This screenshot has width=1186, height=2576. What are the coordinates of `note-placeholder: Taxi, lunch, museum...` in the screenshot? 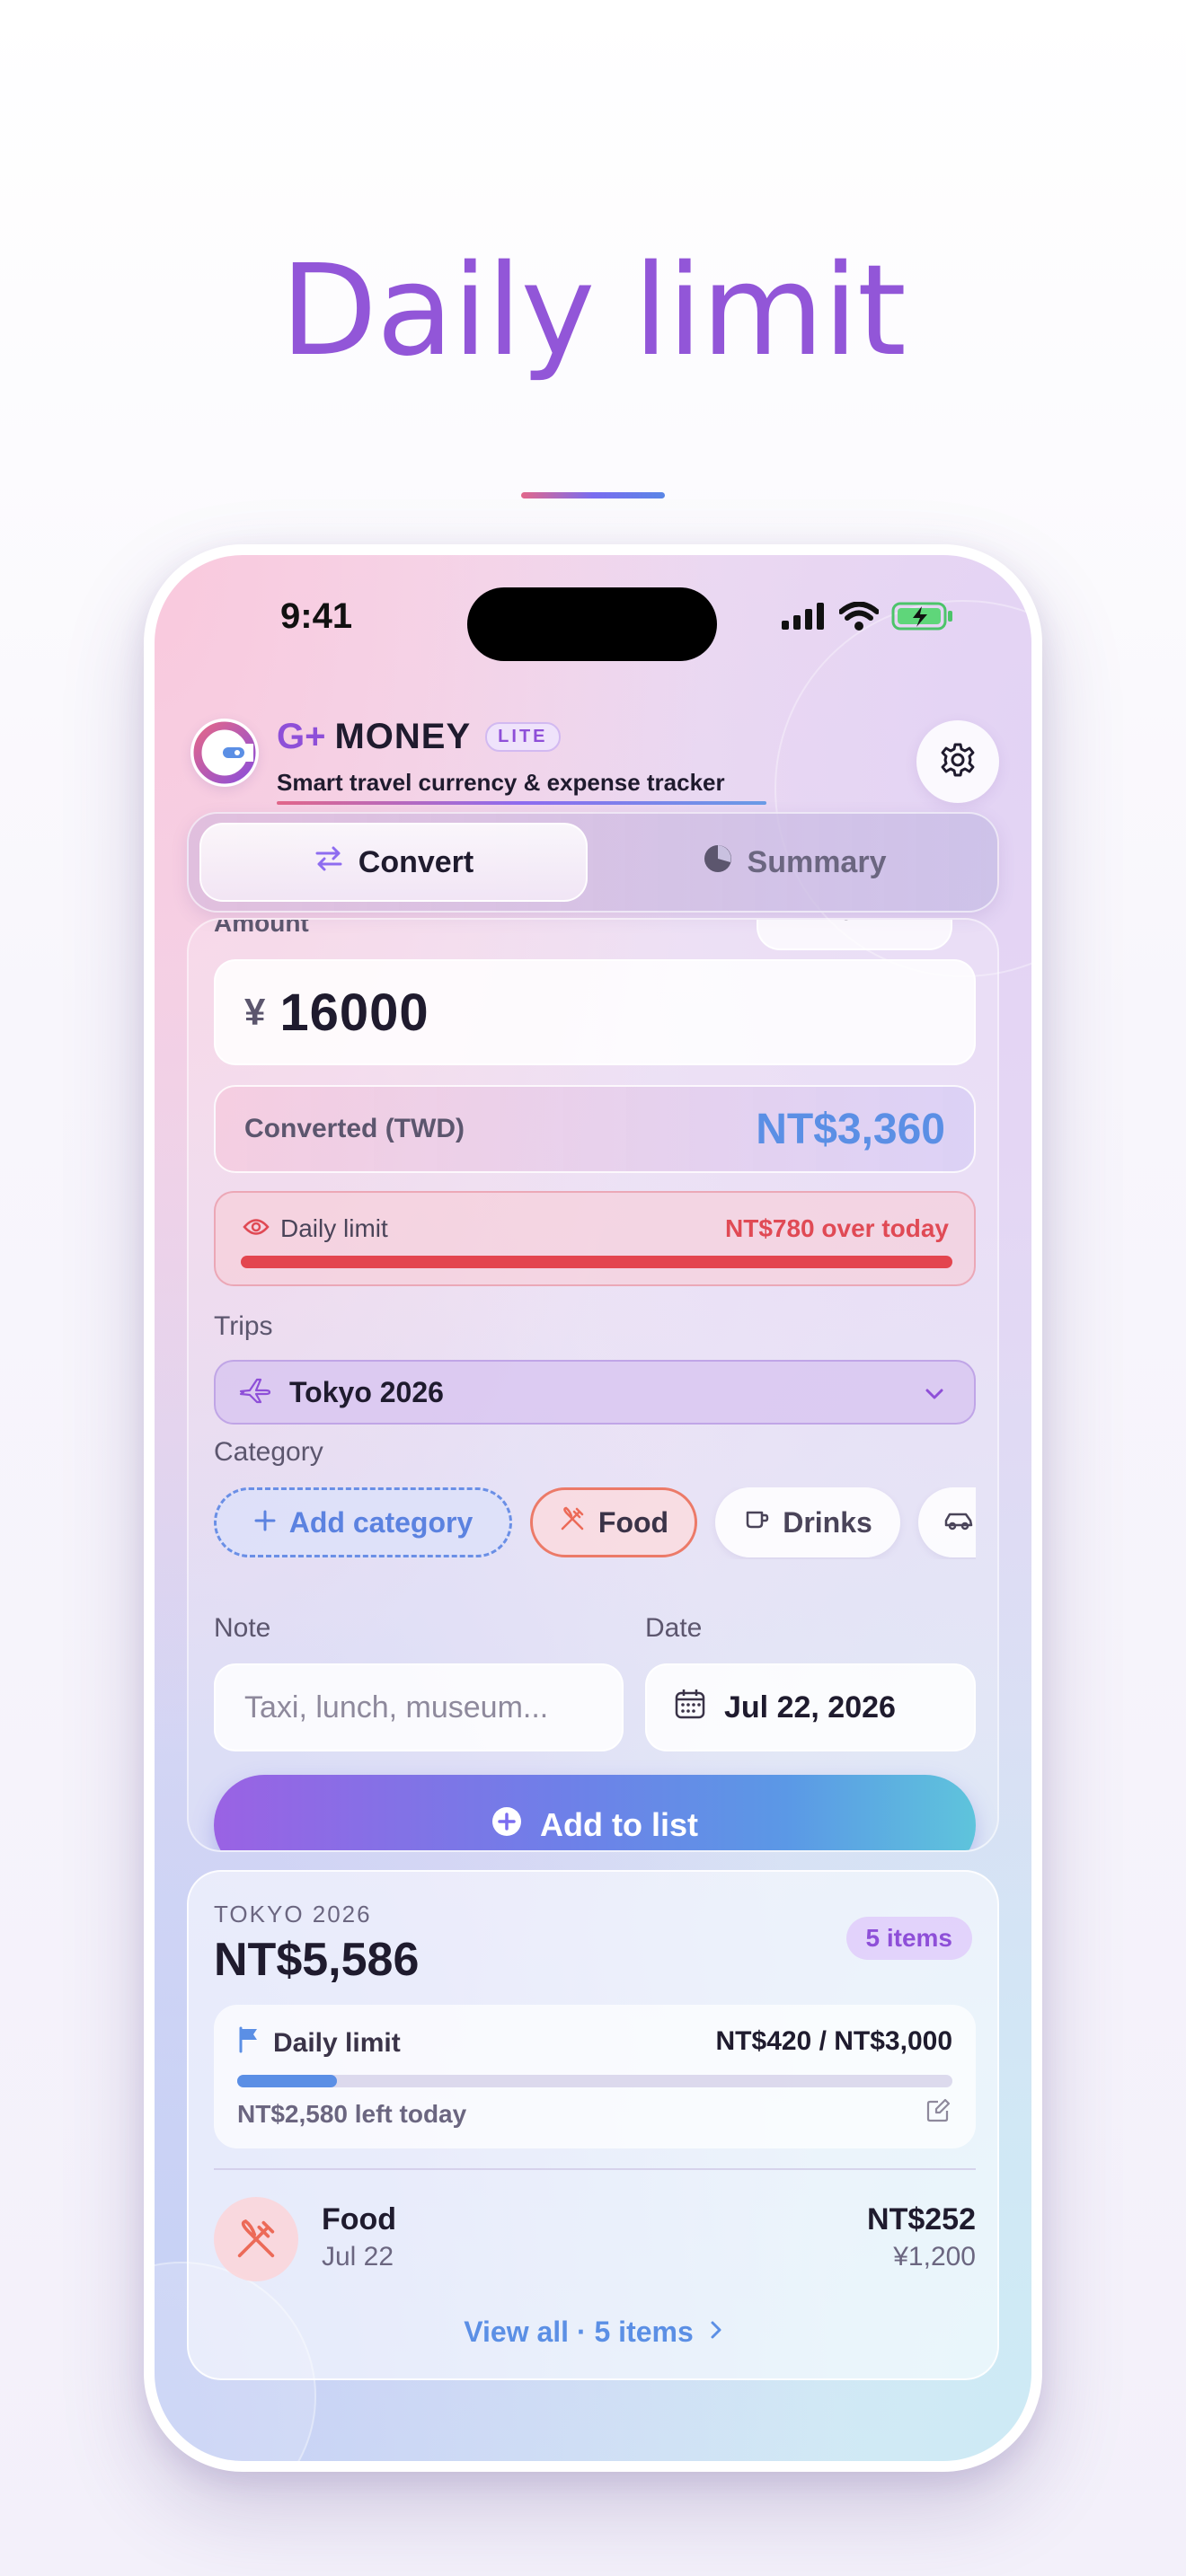 It's located at (396, 1707).